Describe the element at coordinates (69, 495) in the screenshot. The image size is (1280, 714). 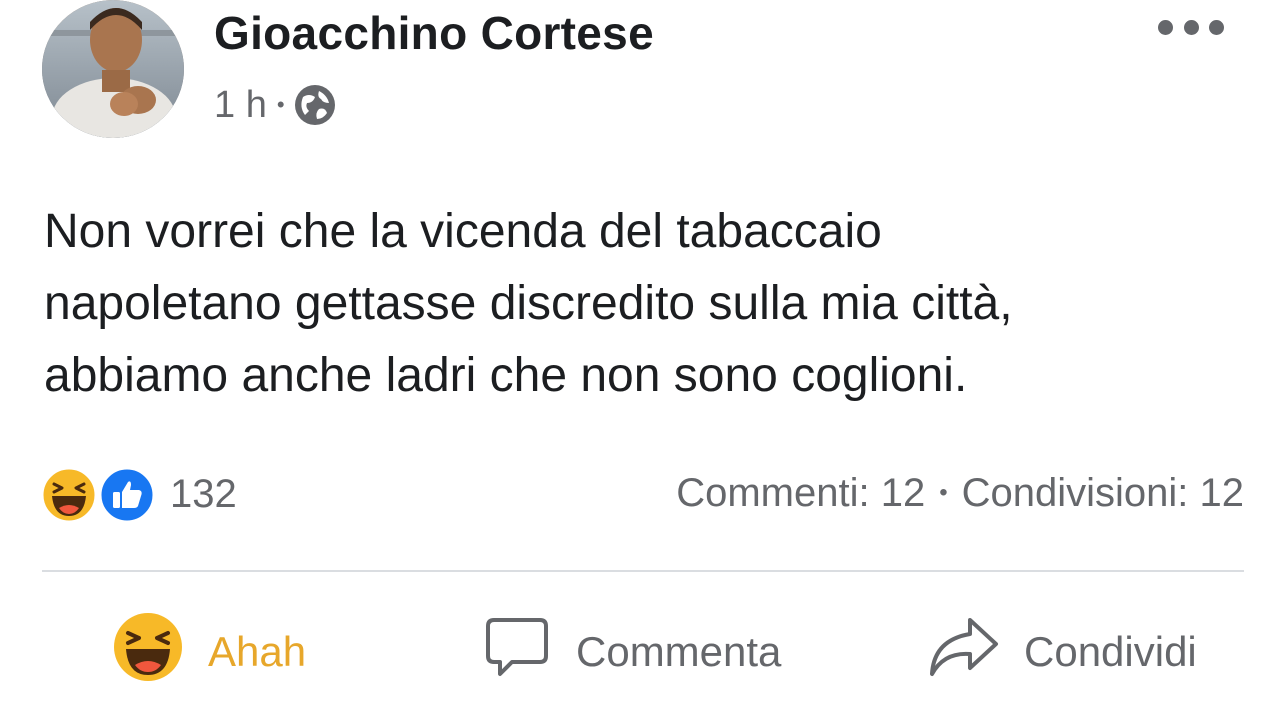
I see `haha-reaction-icon` at that location.